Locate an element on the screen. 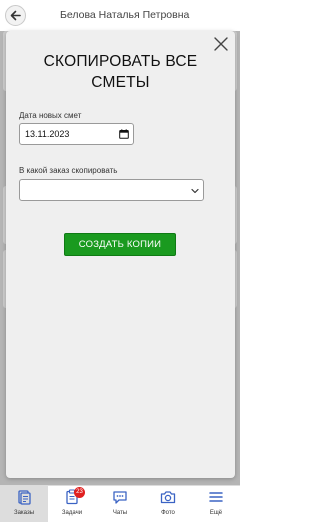  nav-label: Заказы is located at coordinates (24, 513).